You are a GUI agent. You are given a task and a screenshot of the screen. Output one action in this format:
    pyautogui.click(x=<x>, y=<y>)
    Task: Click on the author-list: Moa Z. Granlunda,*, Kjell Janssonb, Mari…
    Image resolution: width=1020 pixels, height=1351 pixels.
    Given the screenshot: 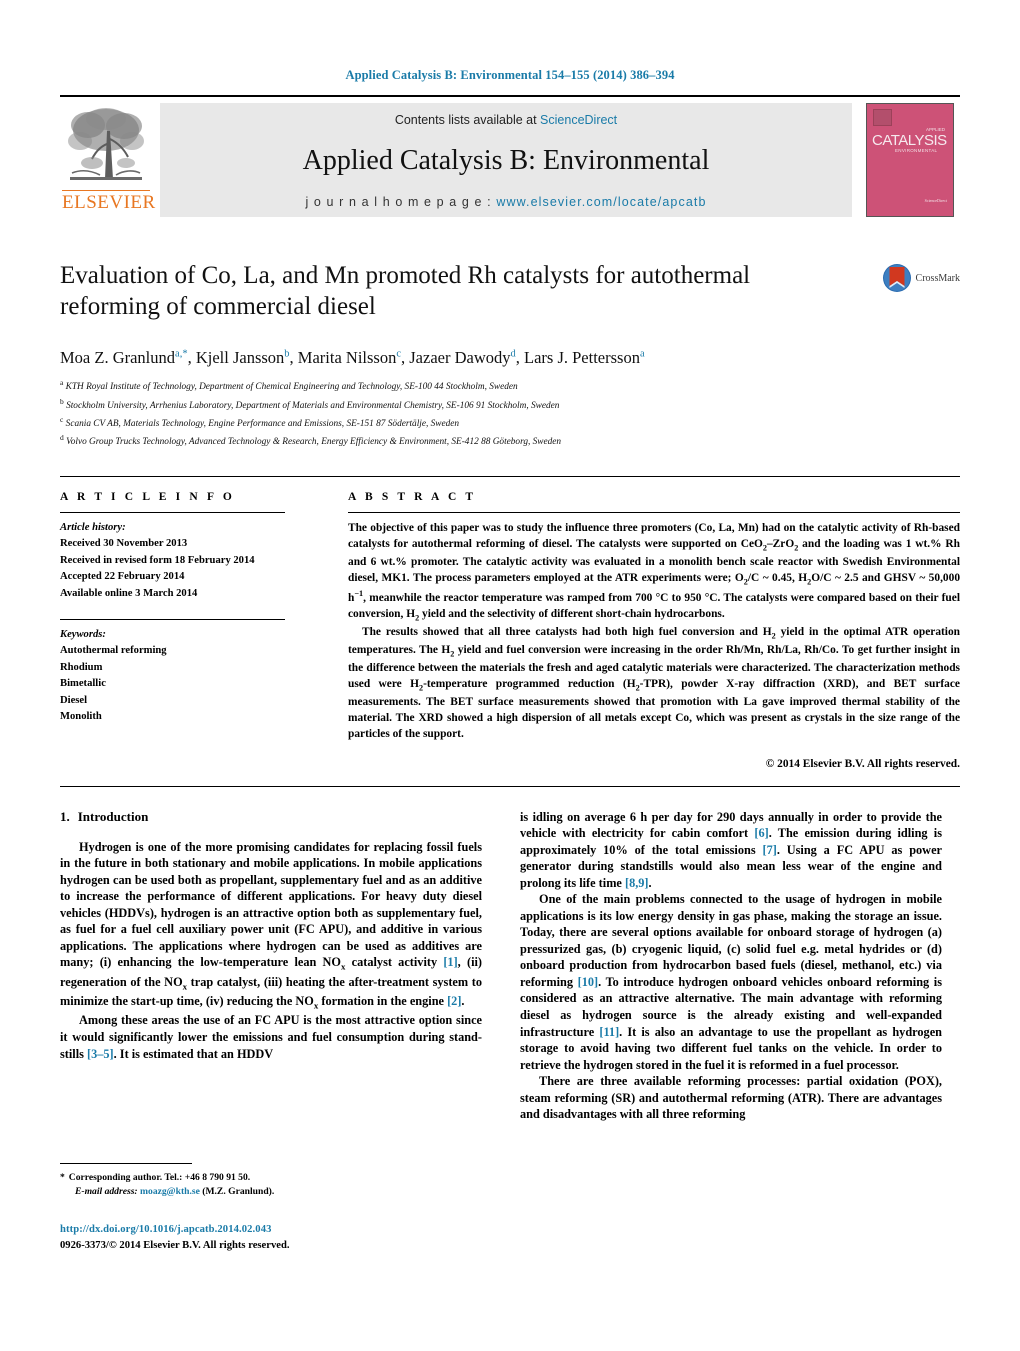 What is the action you would take?
    pyautogui.click(x=352, y=357)
    